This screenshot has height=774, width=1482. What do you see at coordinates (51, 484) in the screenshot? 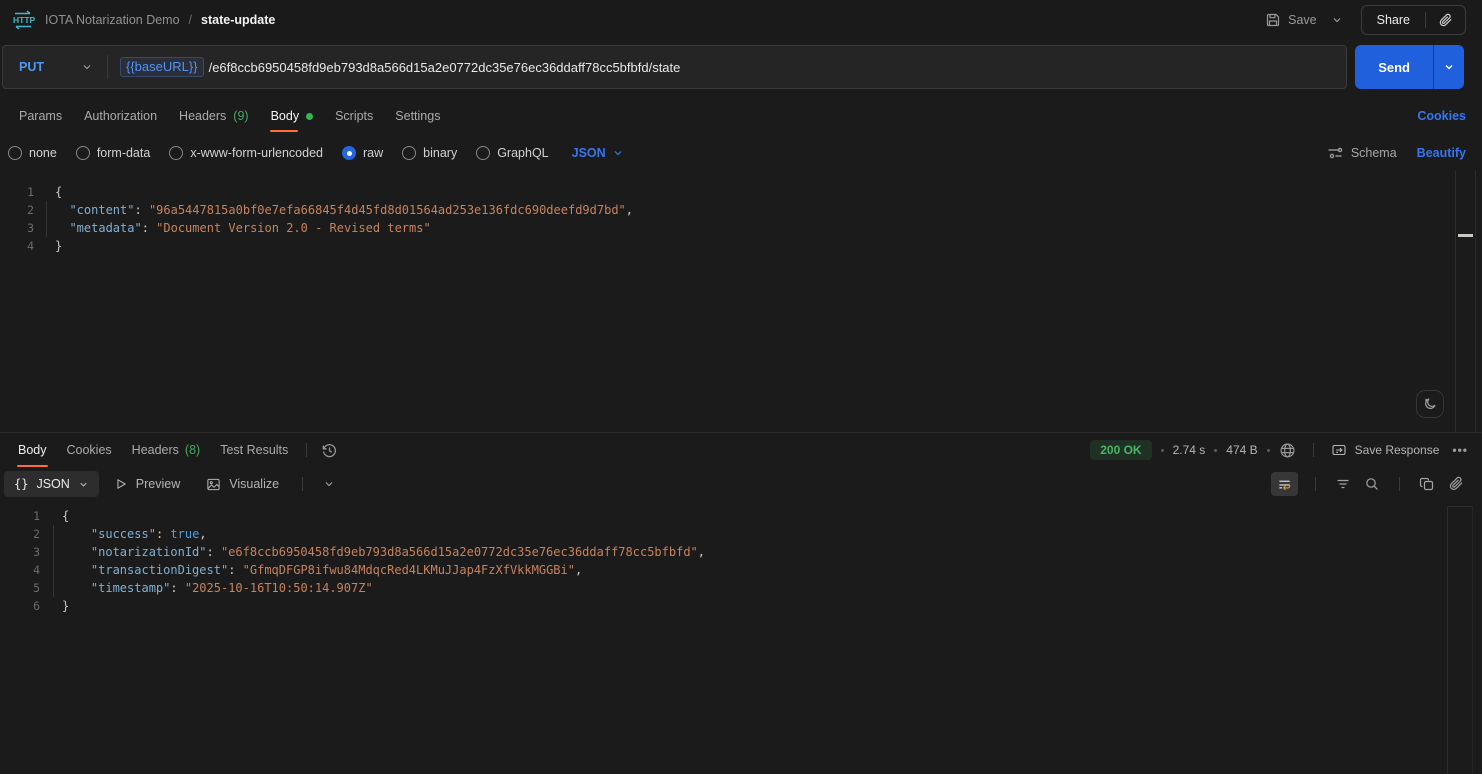
I see `response-format-dropdown: {} JSON` at bounding box center [51, 484].